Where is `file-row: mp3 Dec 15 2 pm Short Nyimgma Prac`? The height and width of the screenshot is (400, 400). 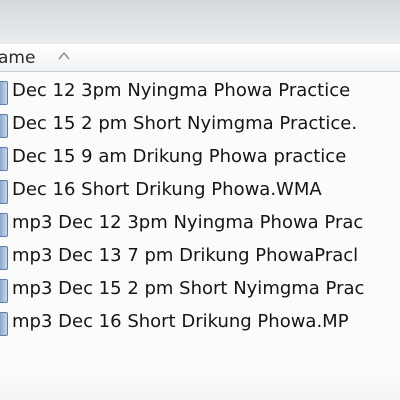
file-row: mp3 Dec 15 2 pm Short Nyimgma Prac is located at coordinates (200, 290).